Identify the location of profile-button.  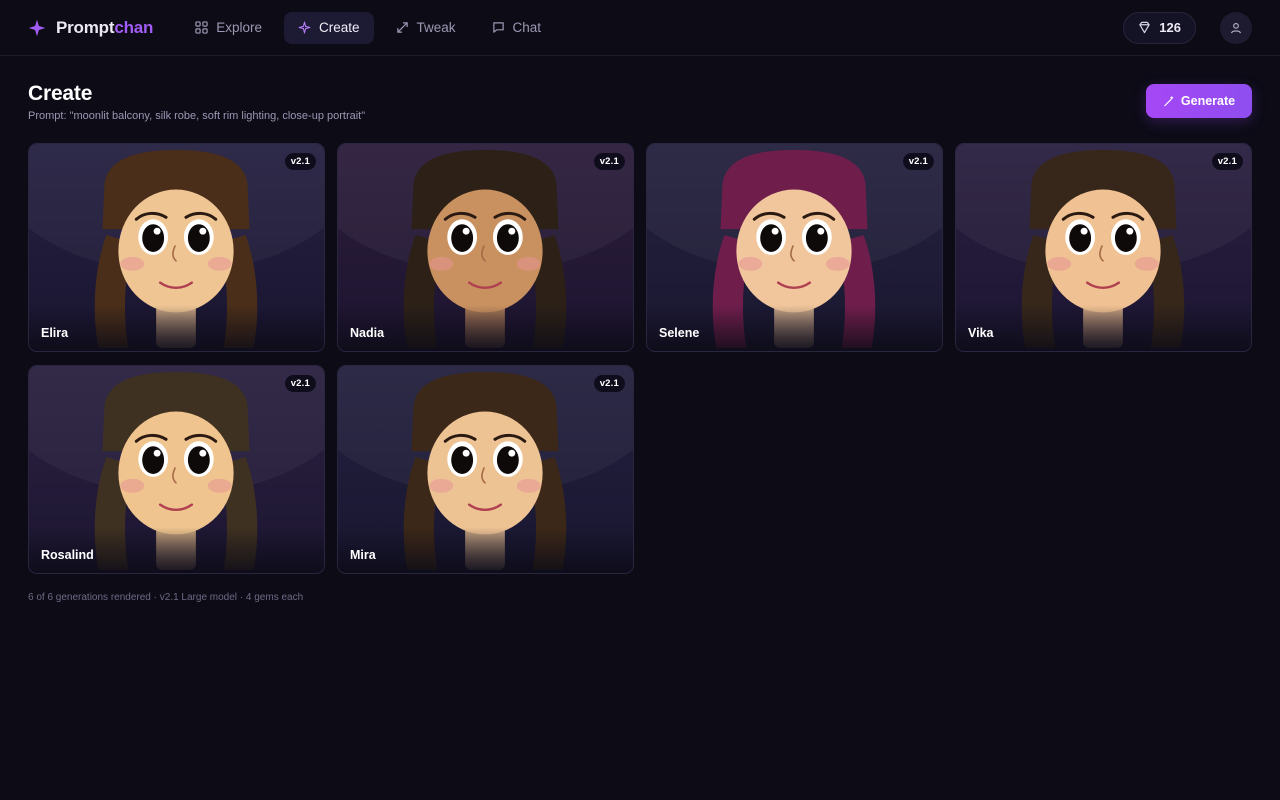
(1236, 27).